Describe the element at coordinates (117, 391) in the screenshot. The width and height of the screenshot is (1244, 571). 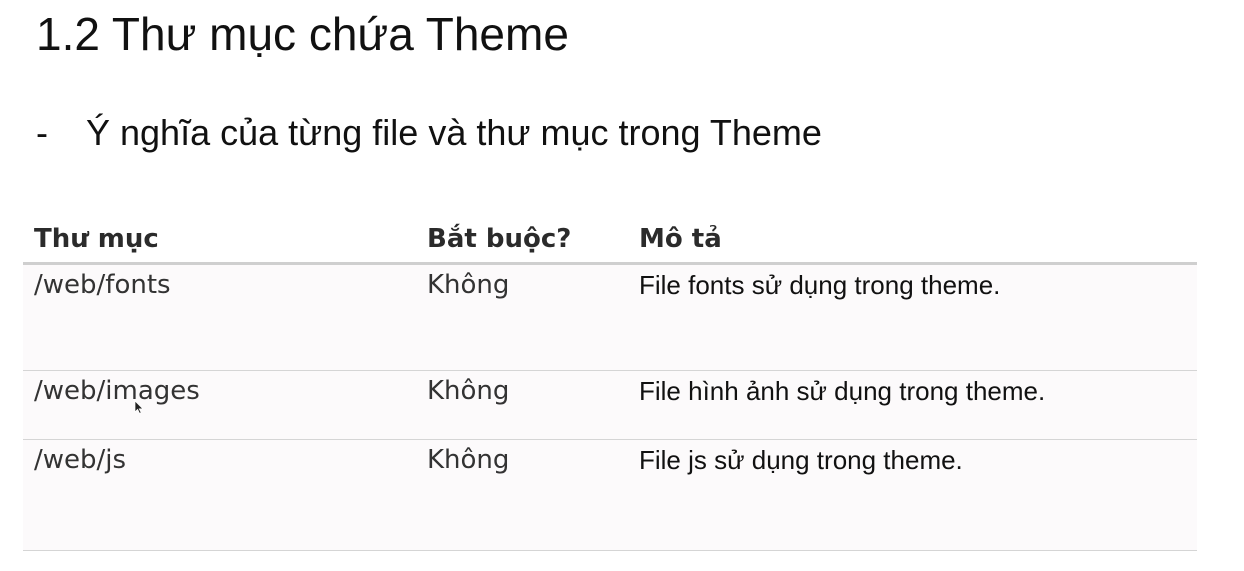
I see `cell-folder: /web/images` at that location.